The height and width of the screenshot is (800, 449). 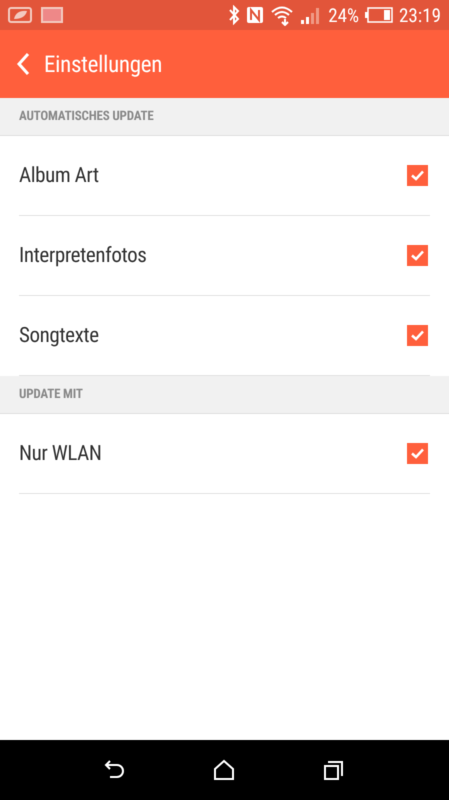 What do you see at coordinates (334, 770) in the screenshot?
I see `recent-apps-icon` at bounding box center [334, 770].